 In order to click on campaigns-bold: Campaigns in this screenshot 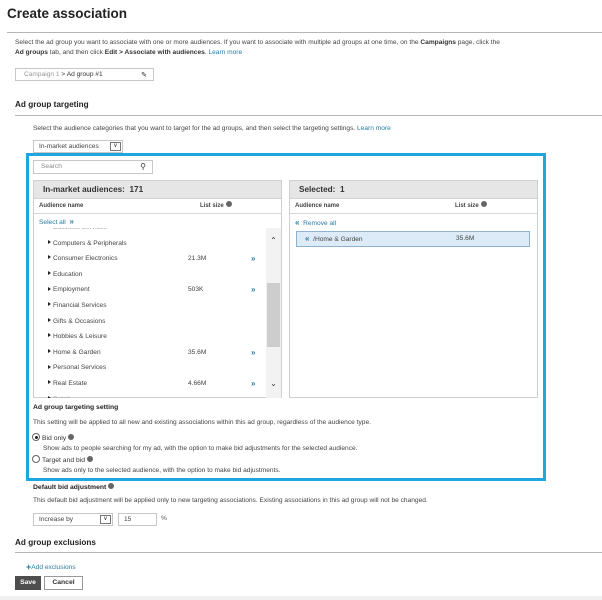, I will do `click(438, 42)`.